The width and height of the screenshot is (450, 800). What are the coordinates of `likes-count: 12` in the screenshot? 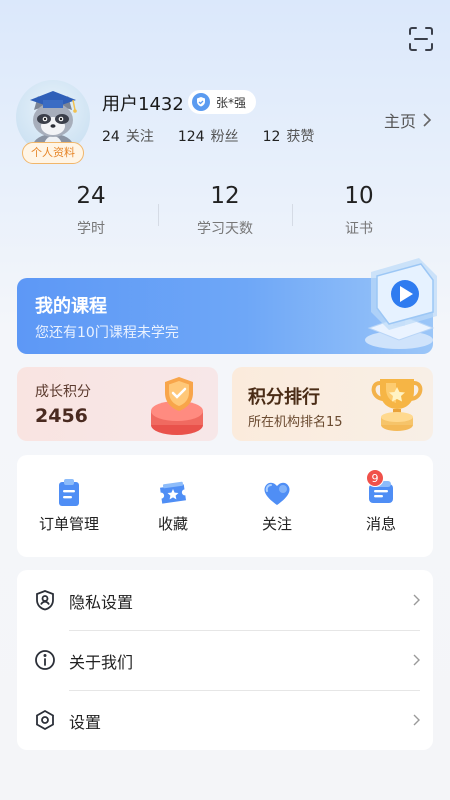 It's located at (271, 137).